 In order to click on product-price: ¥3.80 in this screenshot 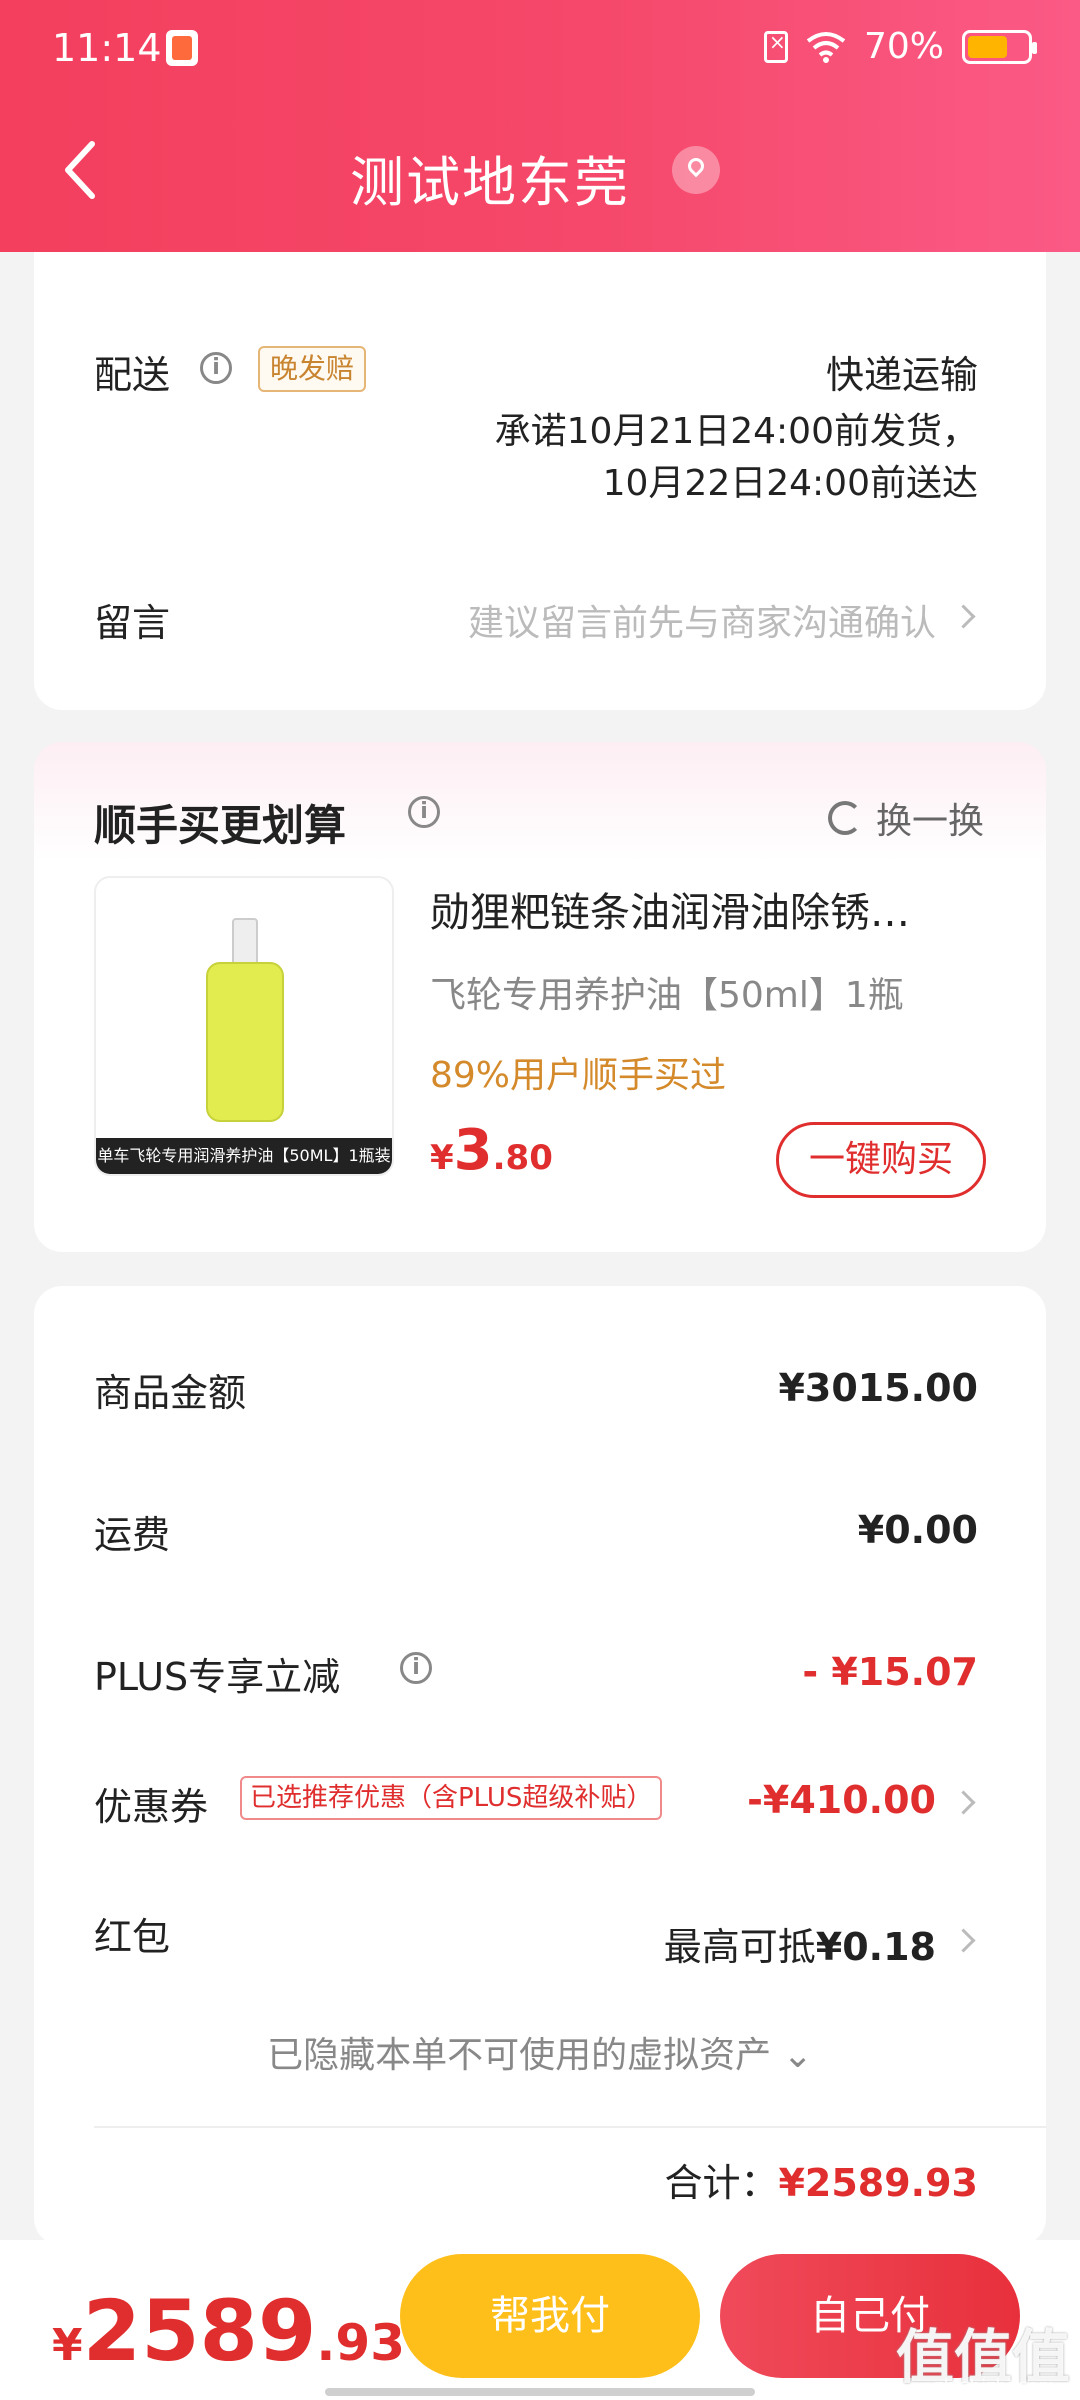, I will do `click(491, 1150)`.